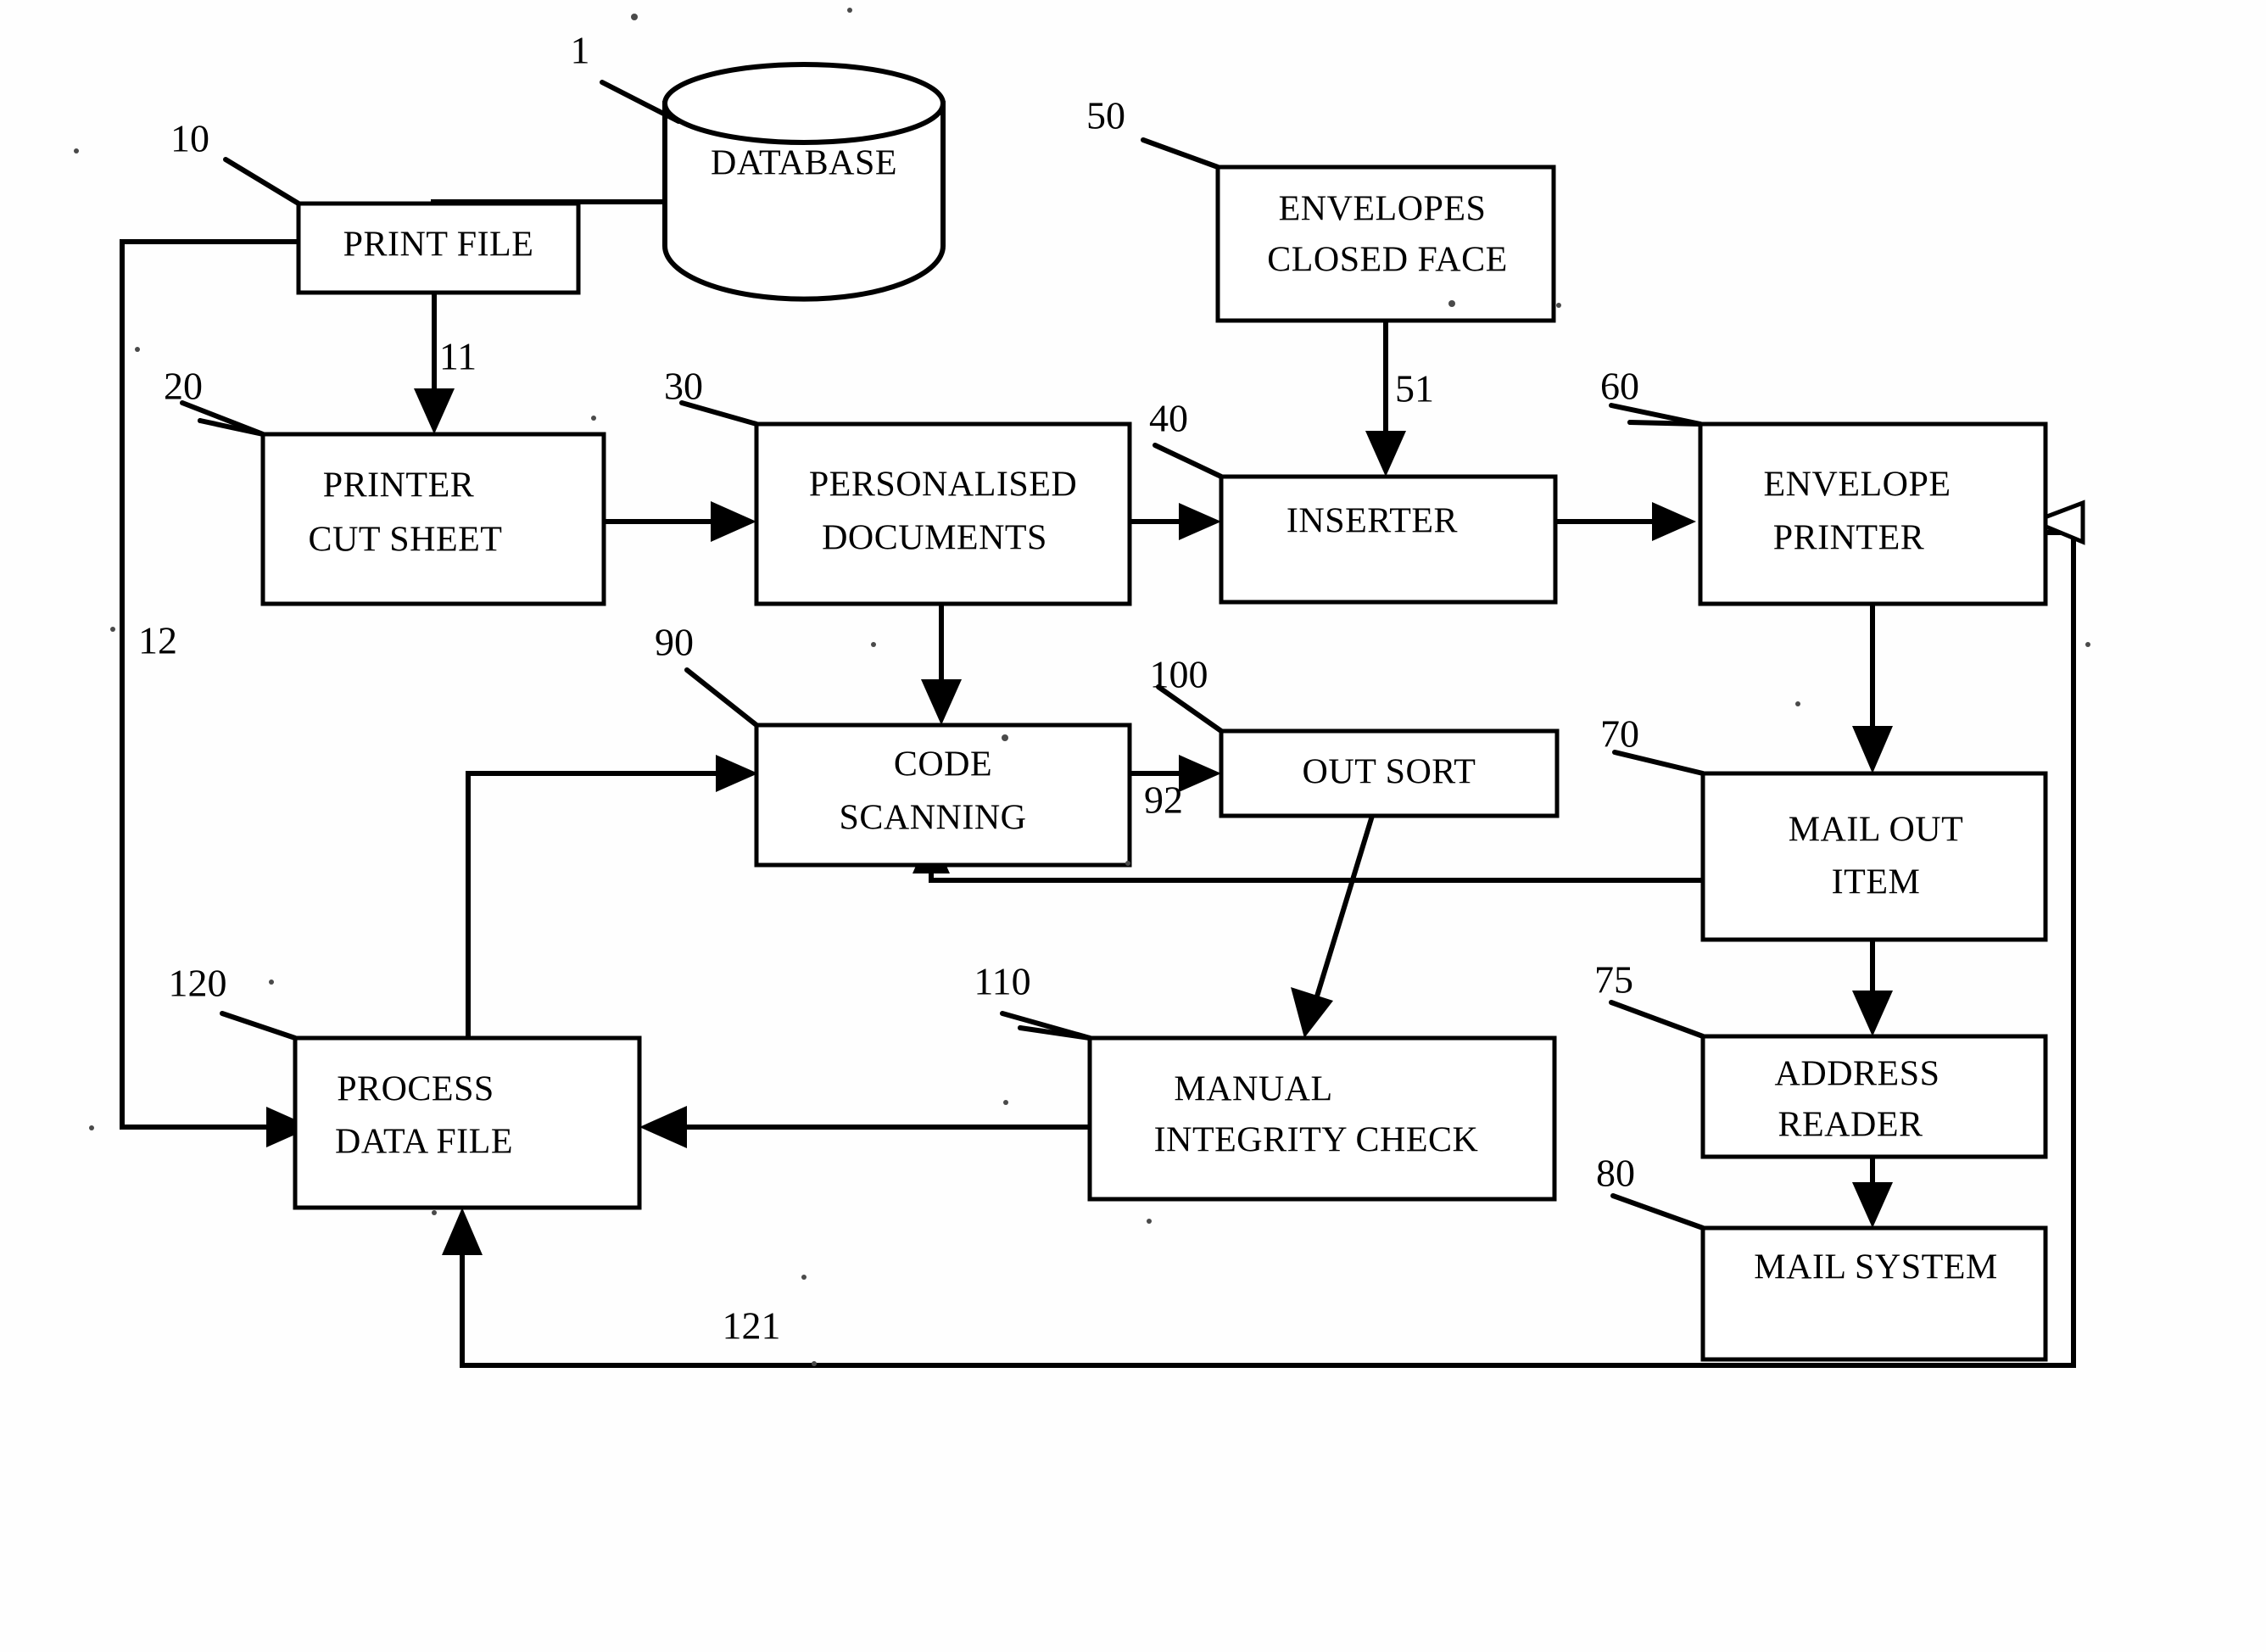 The width and height of the screenshot is (2266, 1652). I want to click on node-database: DATABASE, so click(804, 182).